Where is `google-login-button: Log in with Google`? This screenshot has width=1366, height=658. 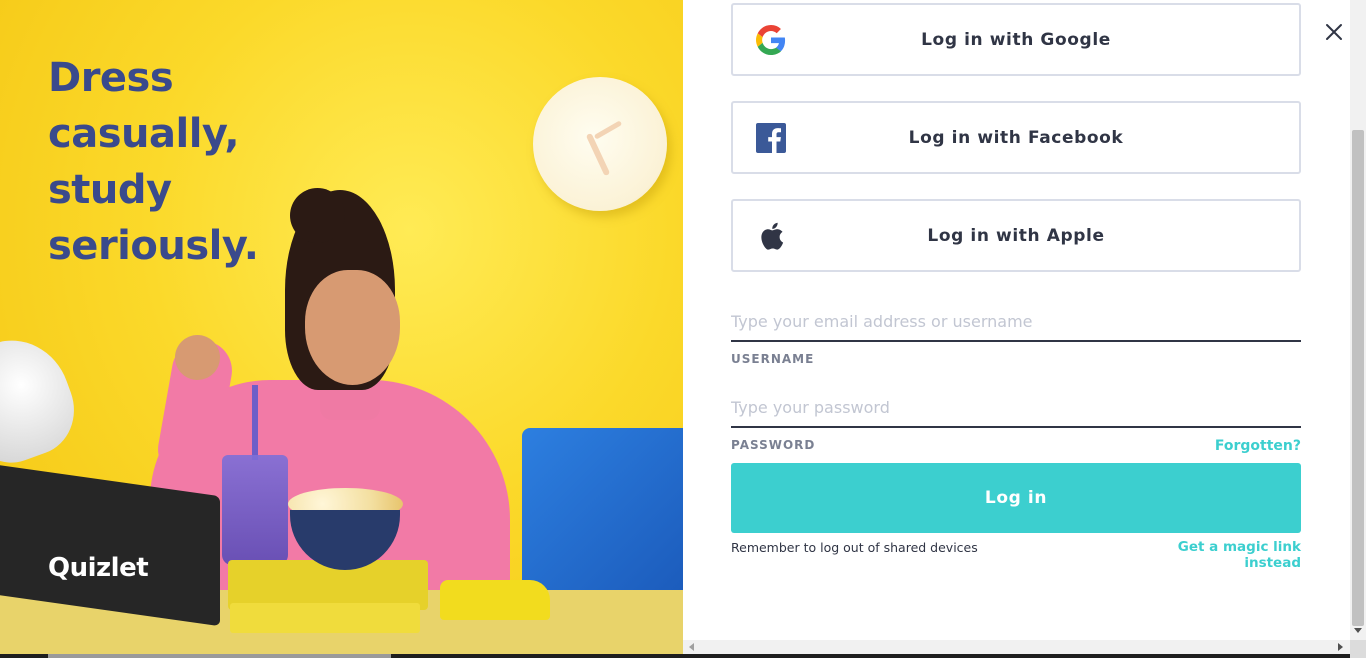
google-login-button: Log in with Google is located at coordinates (1016, 39).